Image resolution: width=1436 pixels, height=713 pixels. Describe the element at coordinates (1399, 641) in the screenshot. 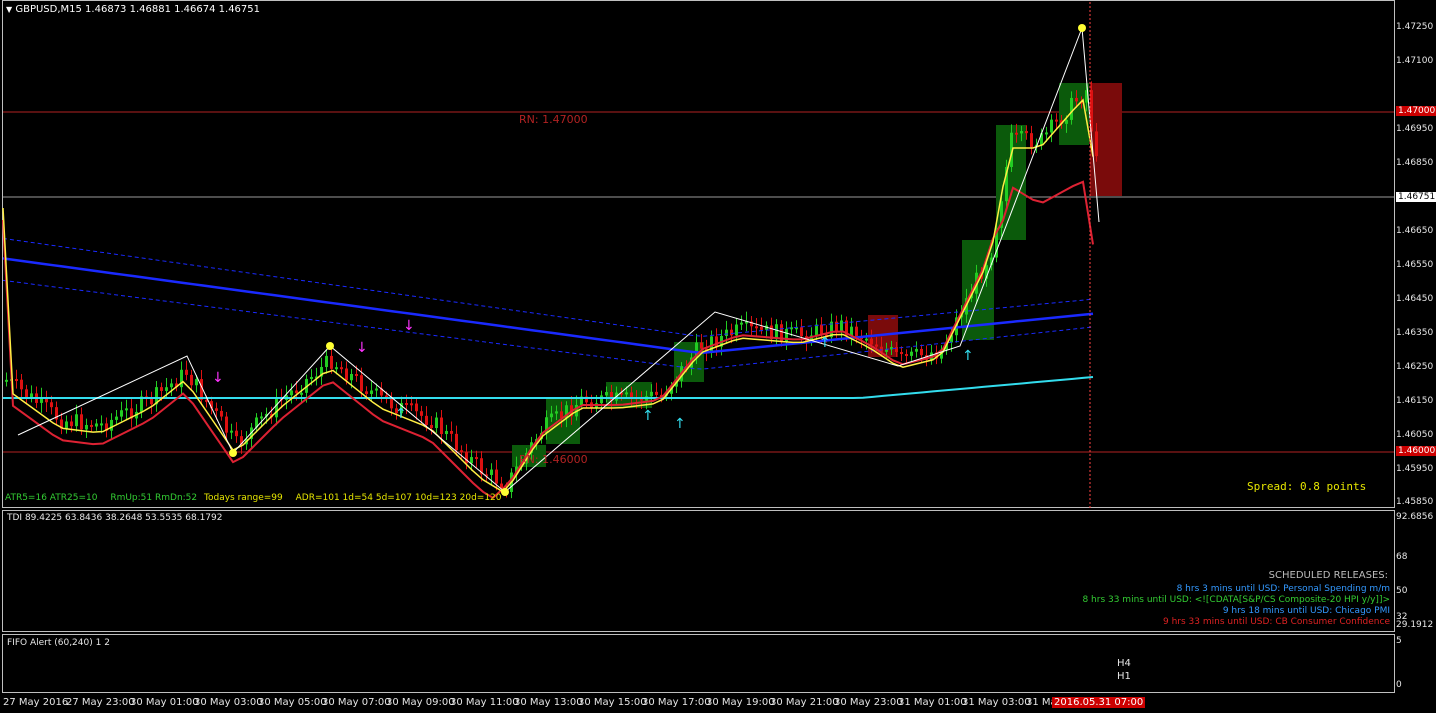

I see `fifo-tick: 5` at that location.